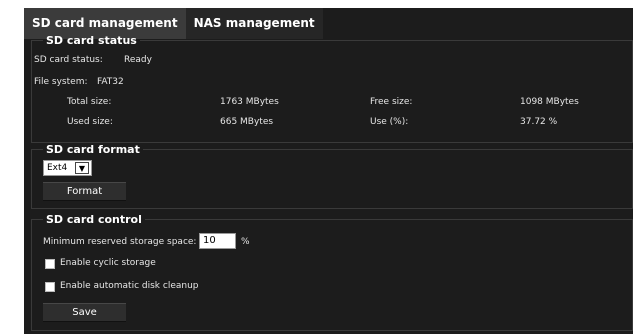 The image size is (633, 334). What do you see at coordinates (108, 263) in the screenshot?
I see `cyclic-storage-label: Enable cyclic storage` at bounding box center [108, 263].